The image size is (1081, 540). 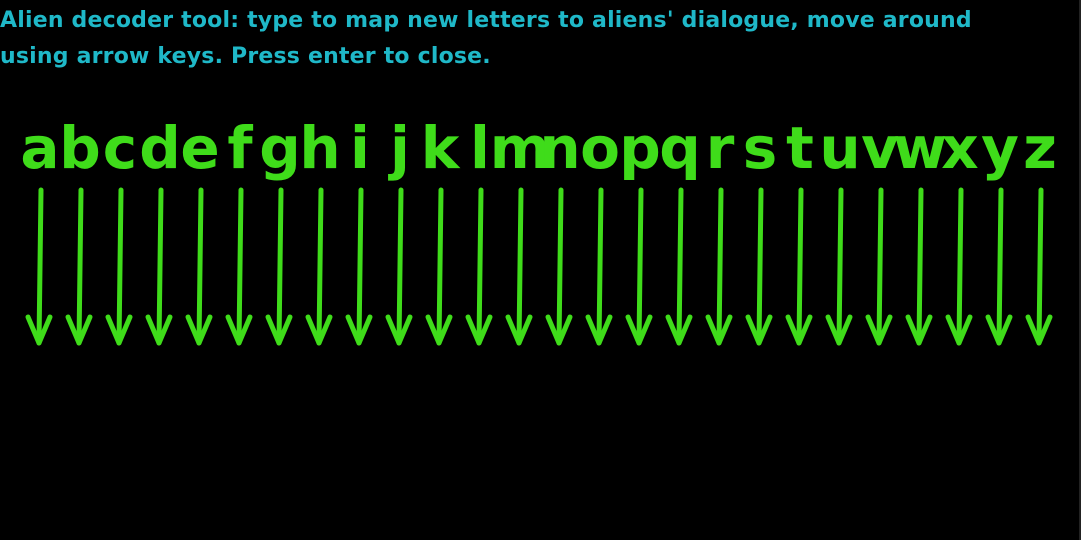 I want to click on letter-column-y: y, so click(x=1000, y=230).